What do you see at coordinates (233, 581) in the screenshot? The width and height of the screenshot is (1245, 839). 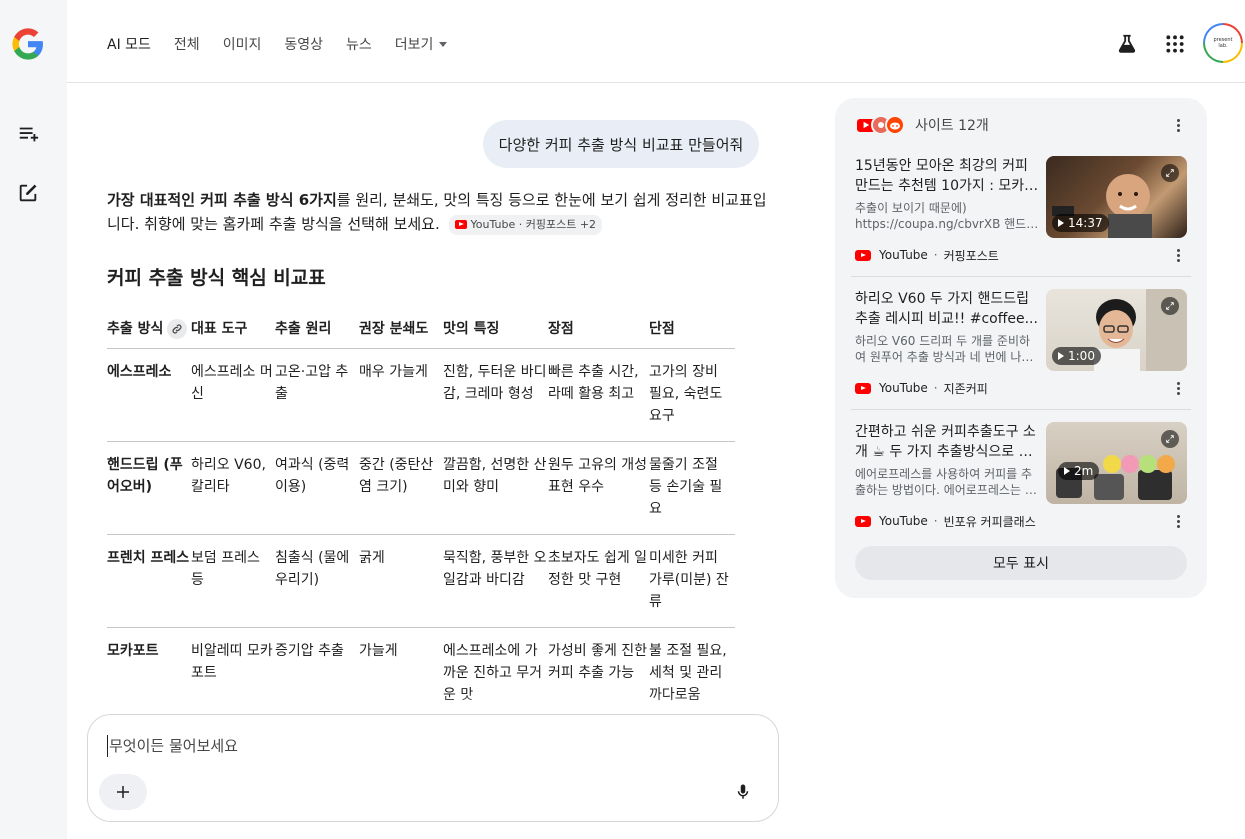 I see `table-cell: 보덤 프레스 등` at bounding box center [233, 581].